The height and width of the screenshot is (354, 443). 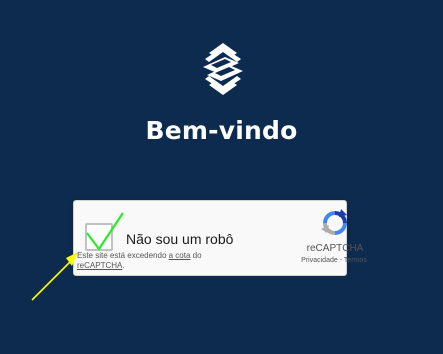 What do you see at coordinates (221, 130) in the screenshot?
I see `page-title: Bem-vindo` at bounding box center [221, 130].